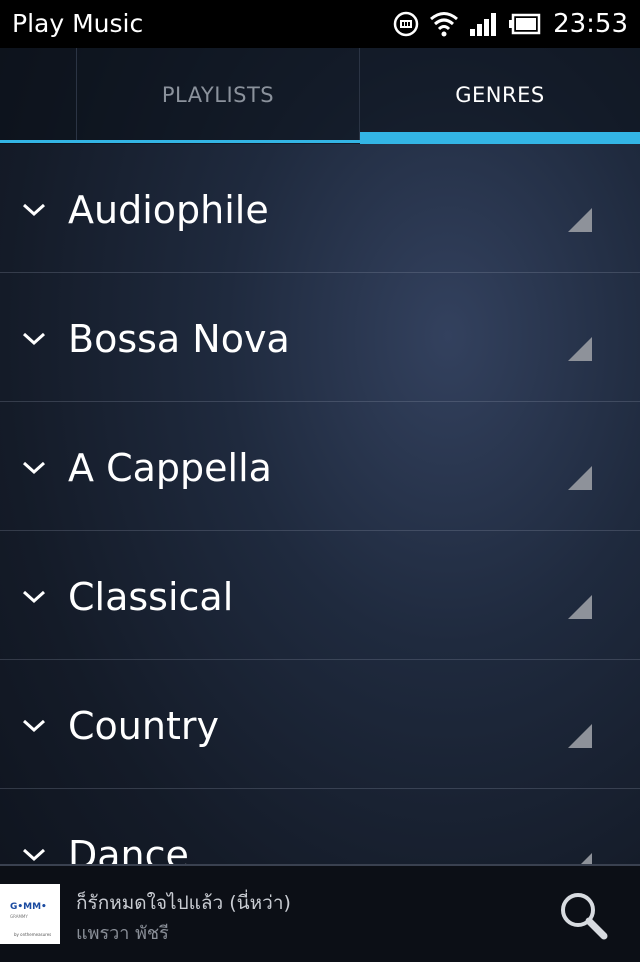 Image resolution: width=640 pixels, height=962 pixels. Describe the element at coordinates (168, 210) in the screenshot. I see `genre-label: Audiophile` at that location.